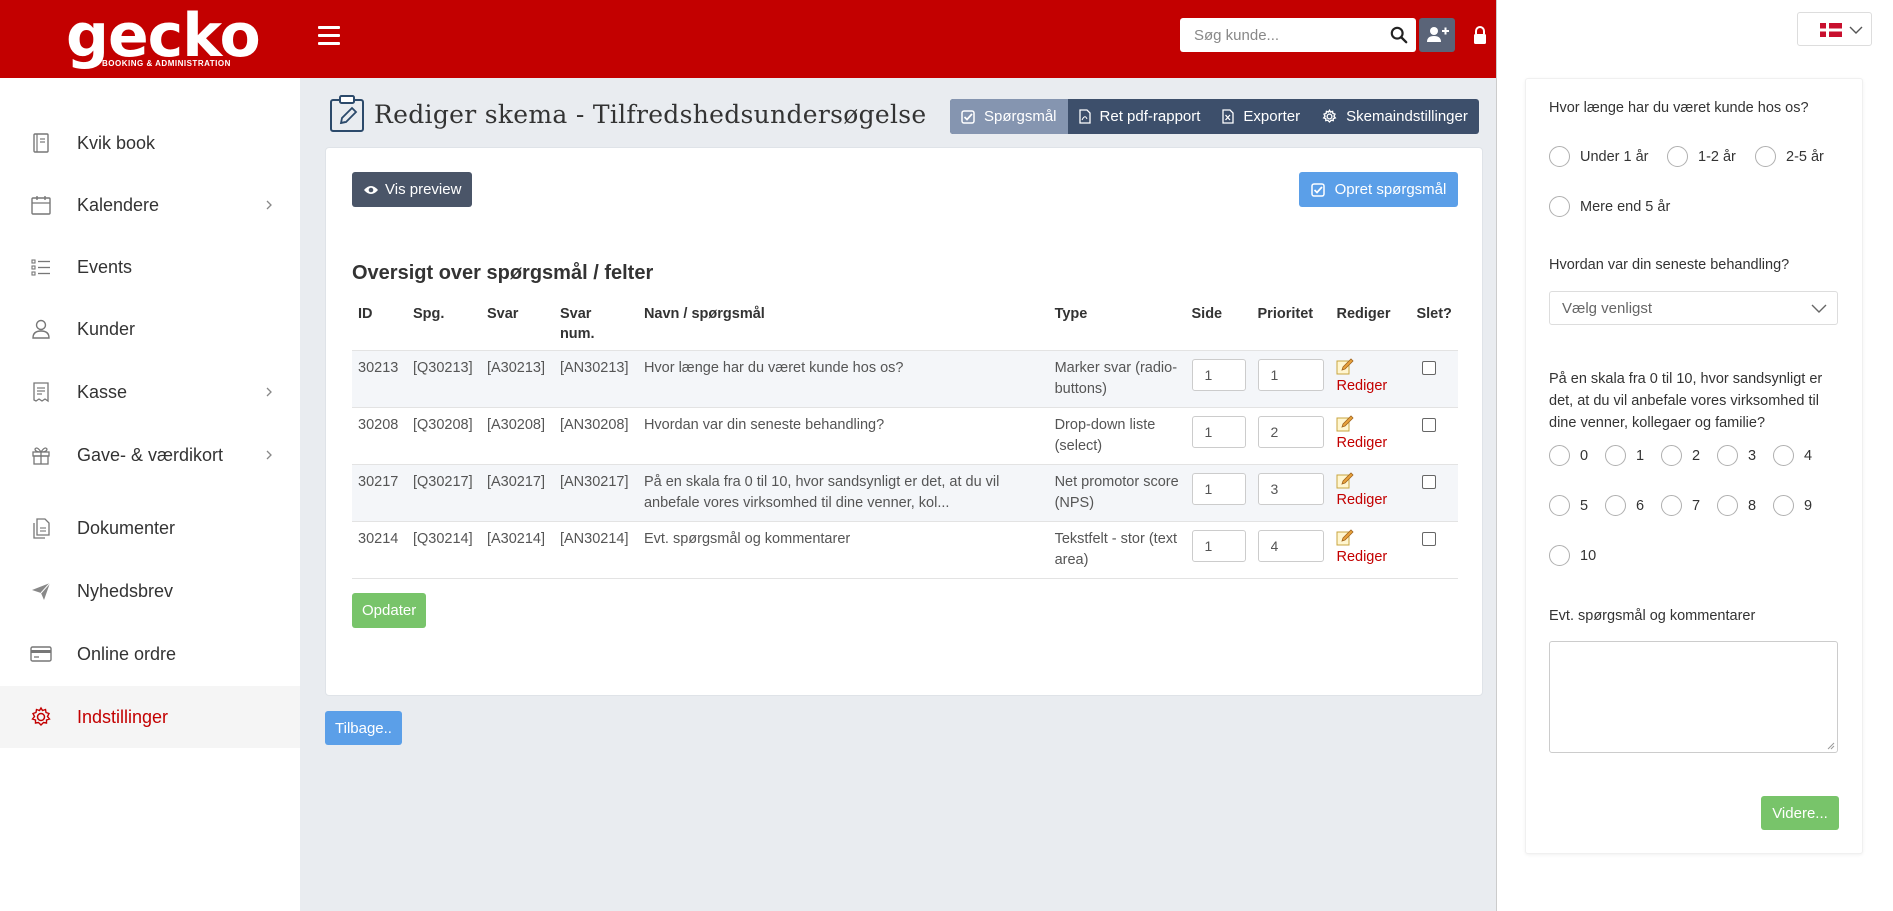 The height and width of the screenshot is (911, 1893). I want to click on lock-icon, so click(1480, 35).